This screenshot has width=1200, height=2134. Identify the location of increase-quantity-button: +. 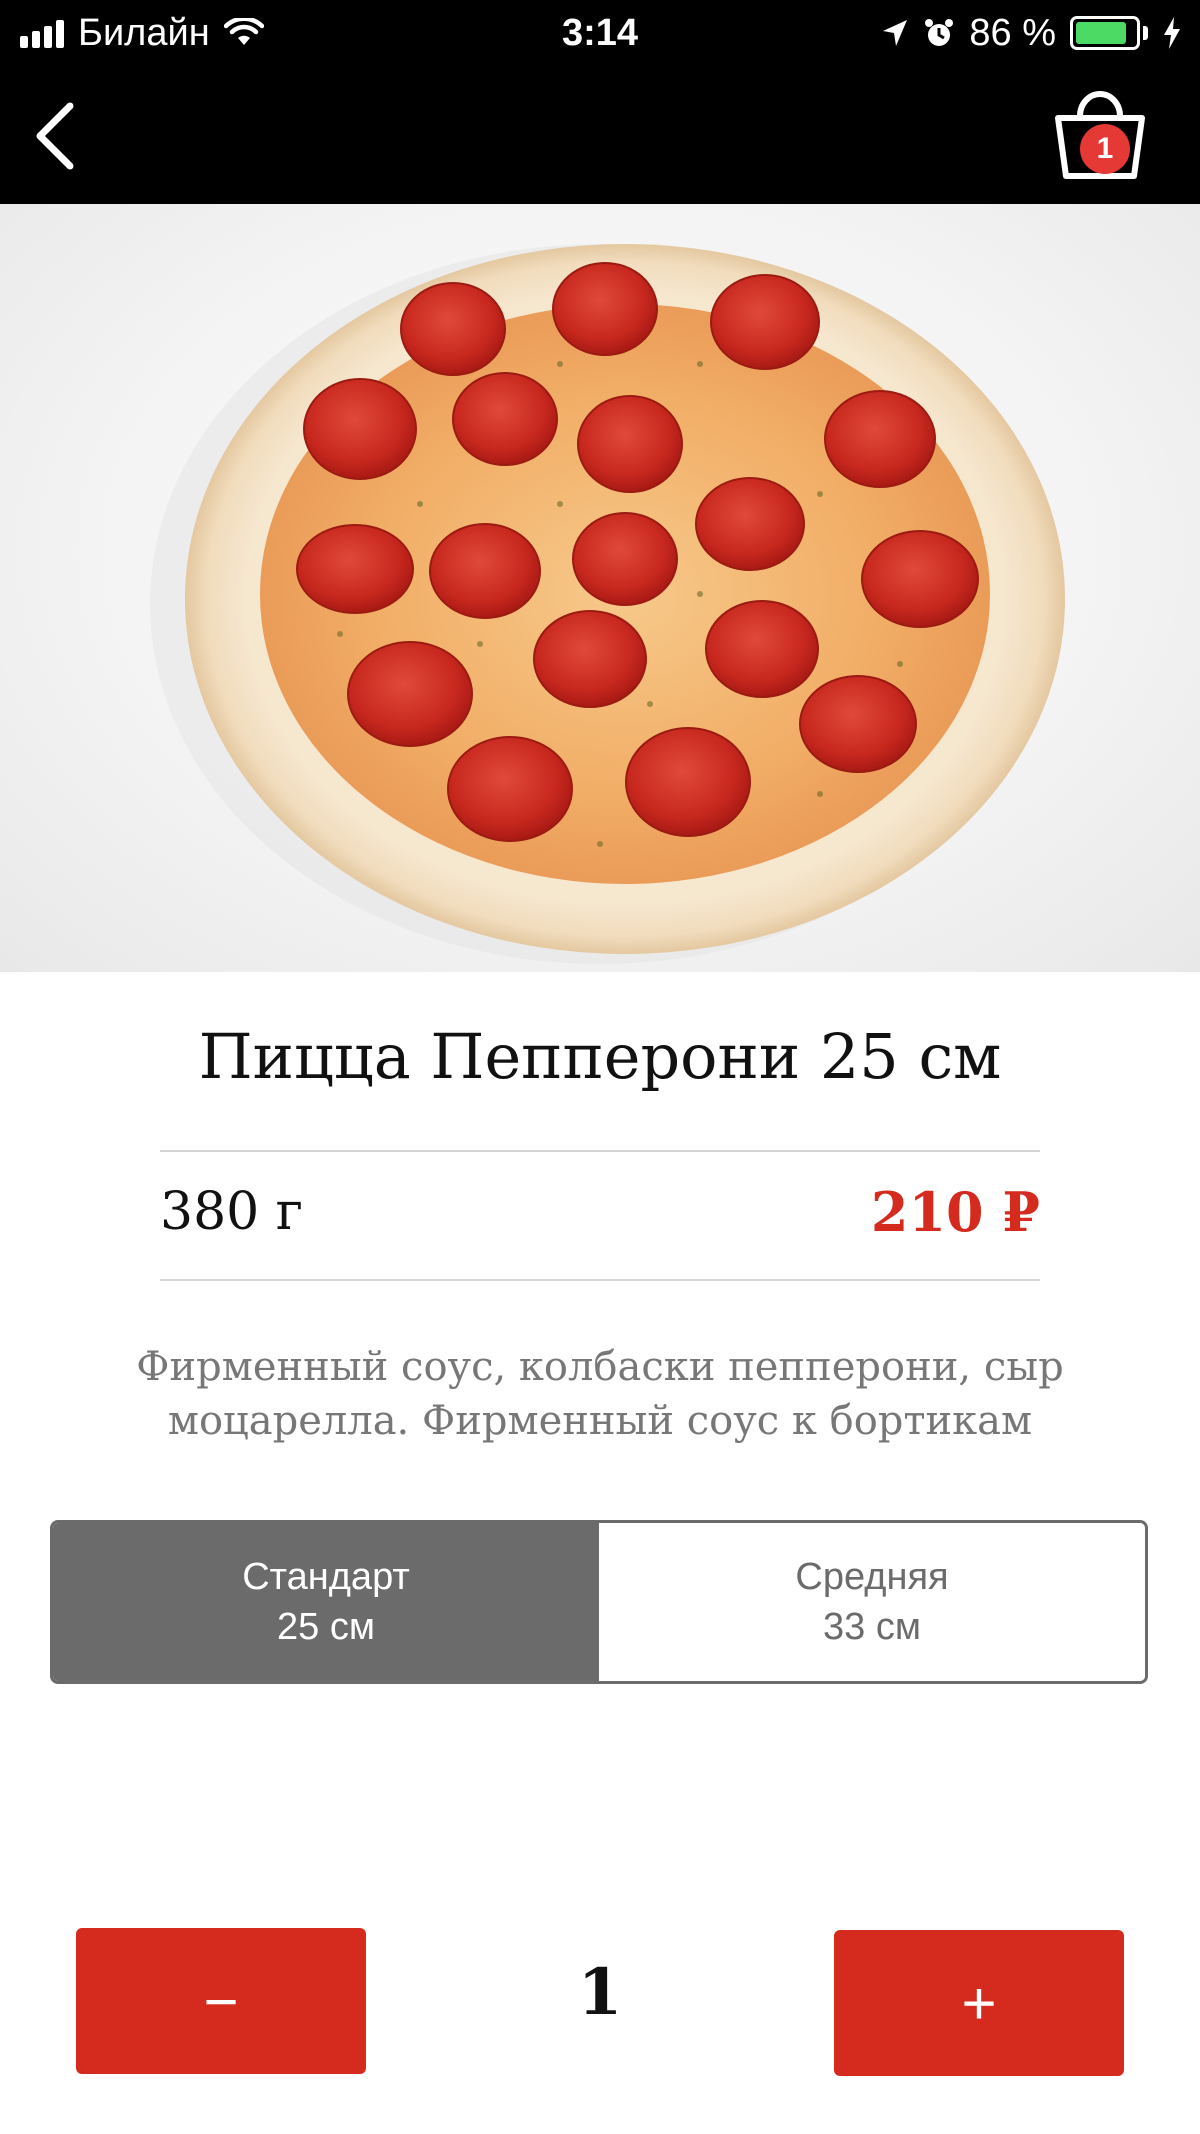
(979, 2003).